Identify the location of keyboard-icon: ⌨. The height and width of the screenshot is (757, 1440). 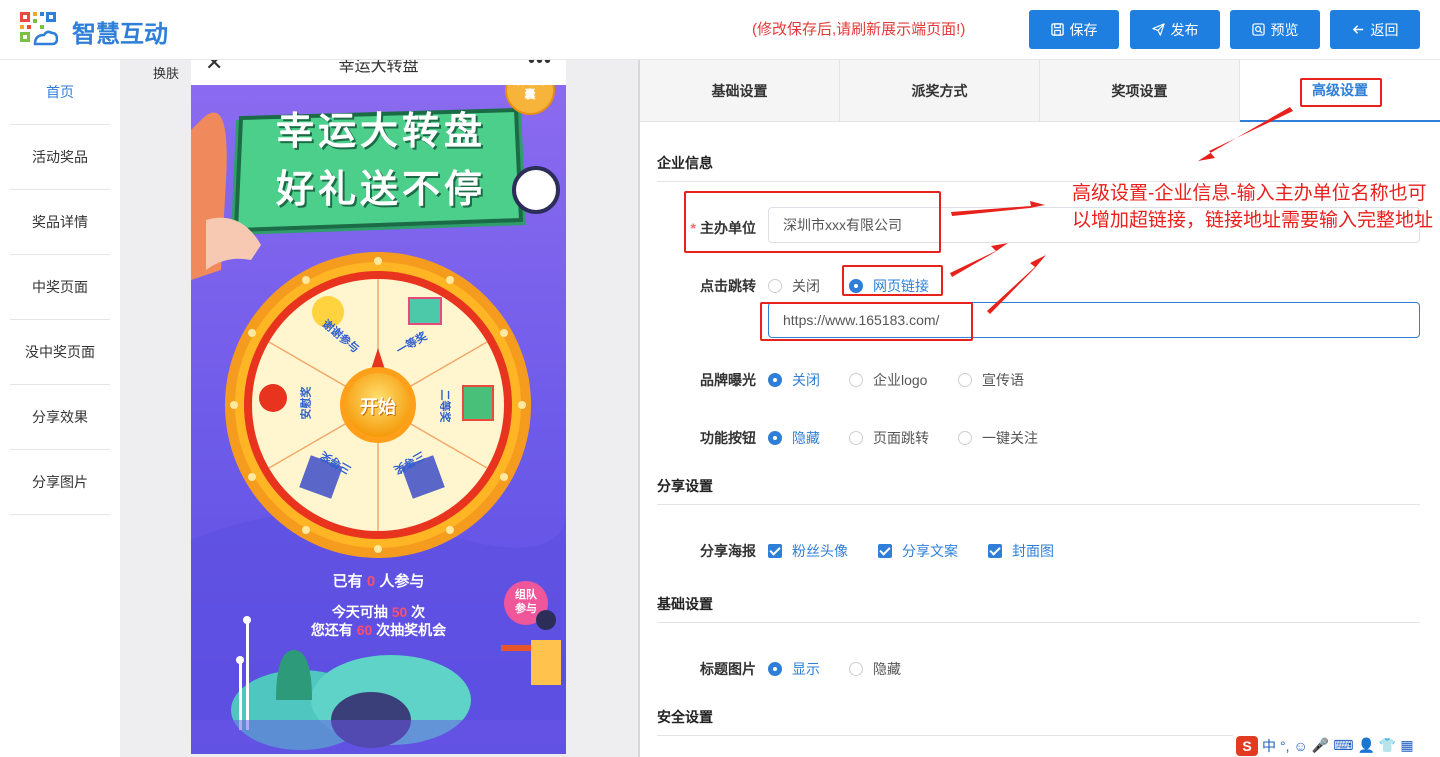
(1343, 745).